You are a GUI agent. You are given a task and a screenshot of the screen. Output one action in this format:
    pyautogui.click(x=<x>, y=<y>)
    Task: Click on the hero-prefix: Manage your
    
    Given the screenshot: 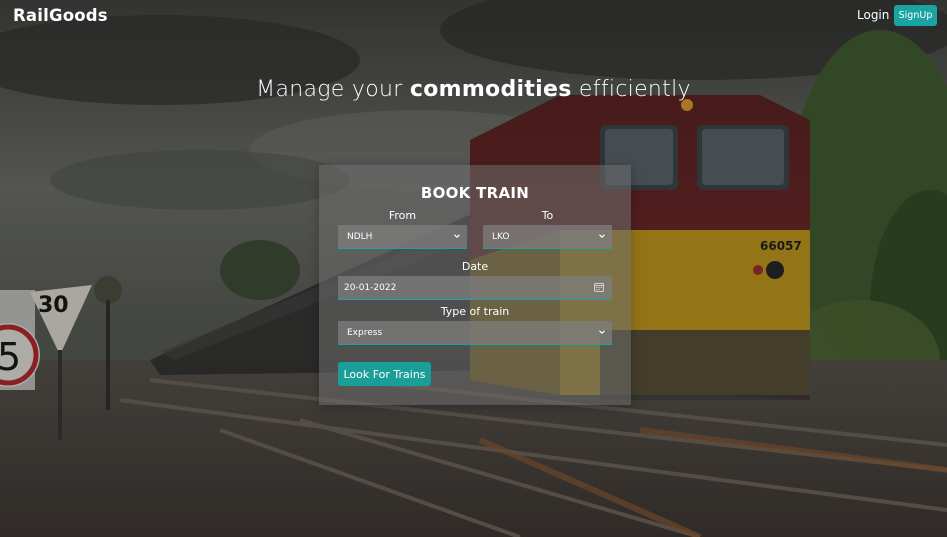 What is the action you would take?
    pyautogui.click(x=333, y=89)
    